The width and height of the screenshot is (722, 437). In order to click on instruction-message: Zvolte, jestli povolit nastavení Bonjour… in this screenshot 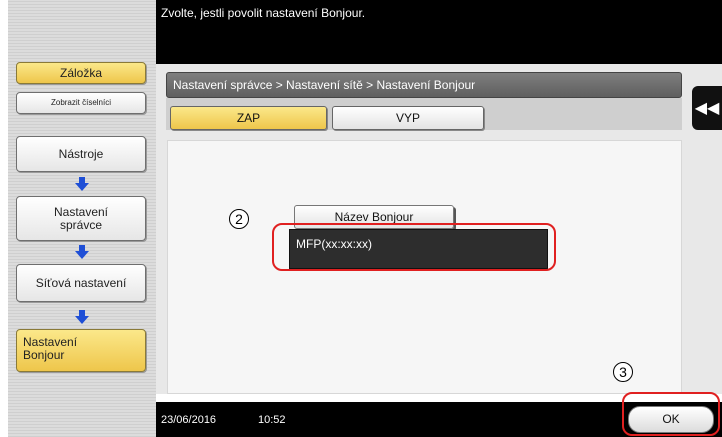, I will do `click(263, 13)`.